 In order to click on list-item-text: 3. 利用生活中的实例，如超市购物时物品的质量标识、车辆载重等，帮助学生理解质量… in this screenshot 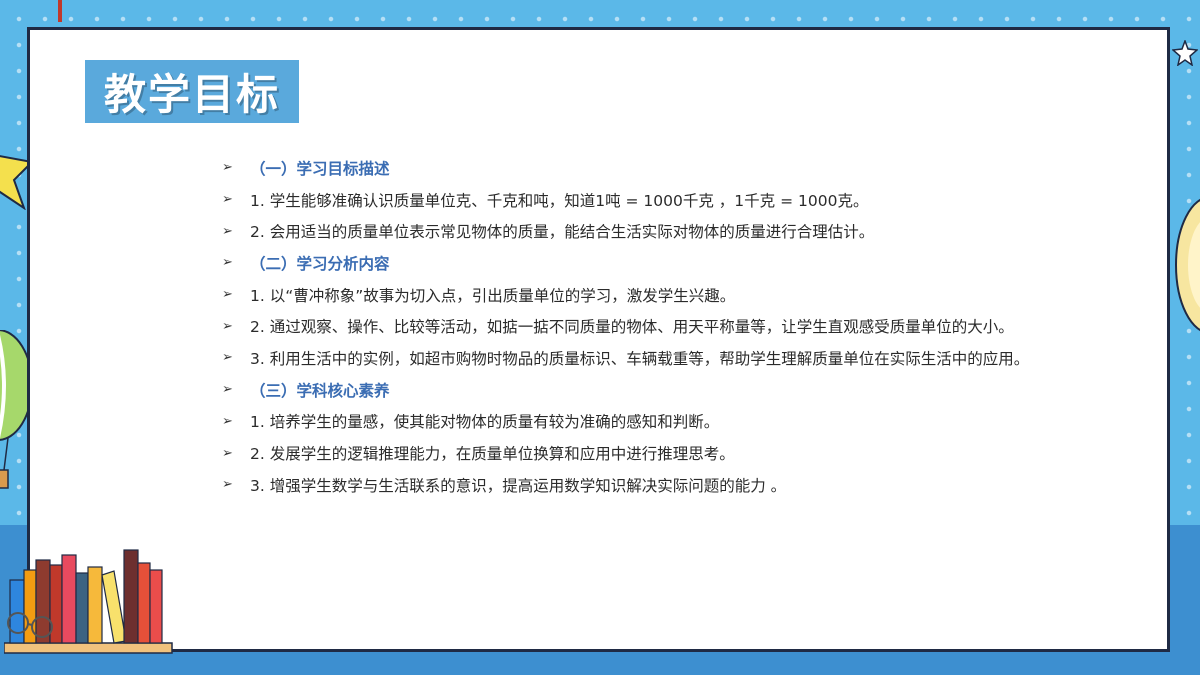, I will do `click(640, 358)`.